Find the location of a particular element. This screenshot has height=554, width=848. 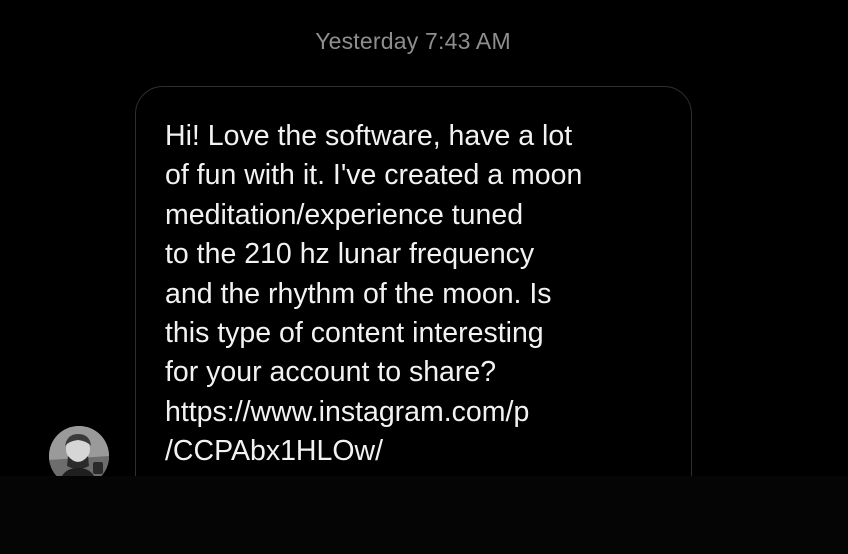

message-timestamp: Yesterday 7:43 AM is located at coordinates (413, 41).